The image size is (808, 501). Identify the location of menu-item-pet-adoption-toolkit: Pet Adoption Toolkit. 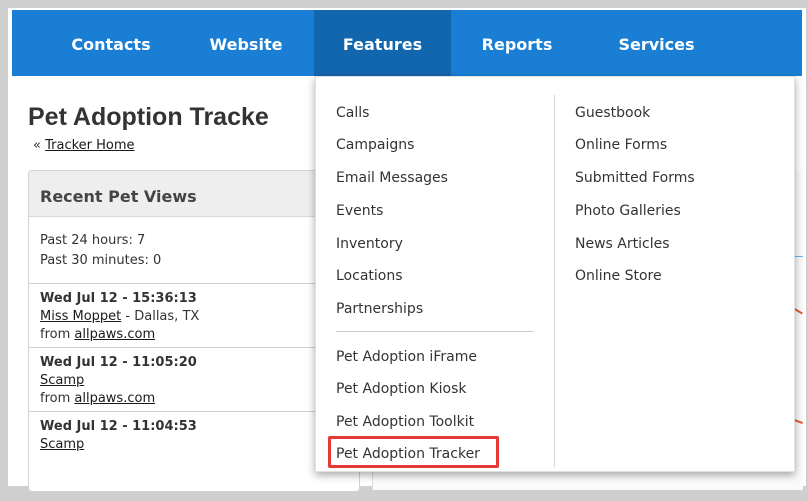
(405, 422).